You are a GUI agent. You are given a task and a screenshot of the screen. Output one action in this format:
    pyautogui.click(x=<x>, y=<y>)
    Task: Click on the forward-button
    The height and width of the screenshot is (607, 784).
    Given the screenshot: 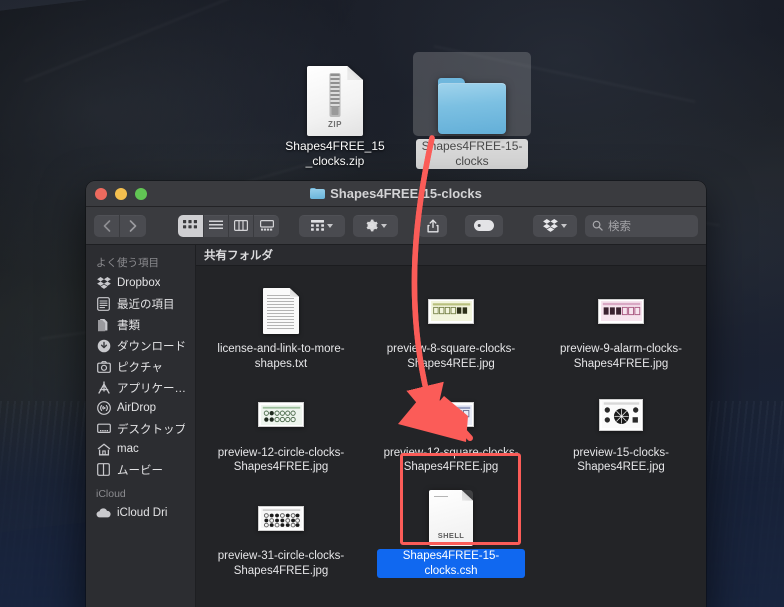 What is the action you would take?
    pyautogui.click(x=133, y=226)
    